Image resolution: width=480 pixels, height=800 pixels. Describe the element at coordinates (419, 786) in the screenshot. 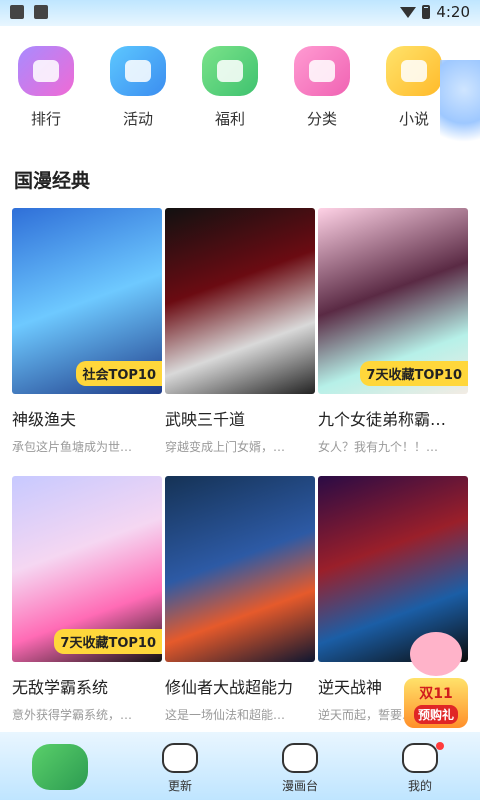

I see `tab-label: 我的` at that location.